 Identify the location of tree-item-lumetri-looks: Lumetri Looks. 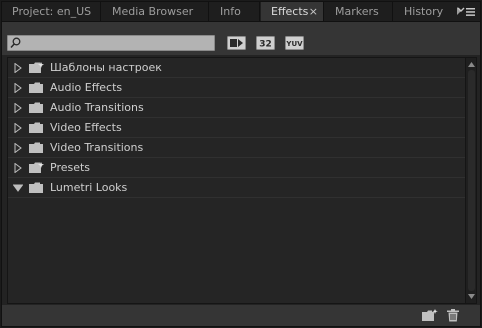
(237, 188).